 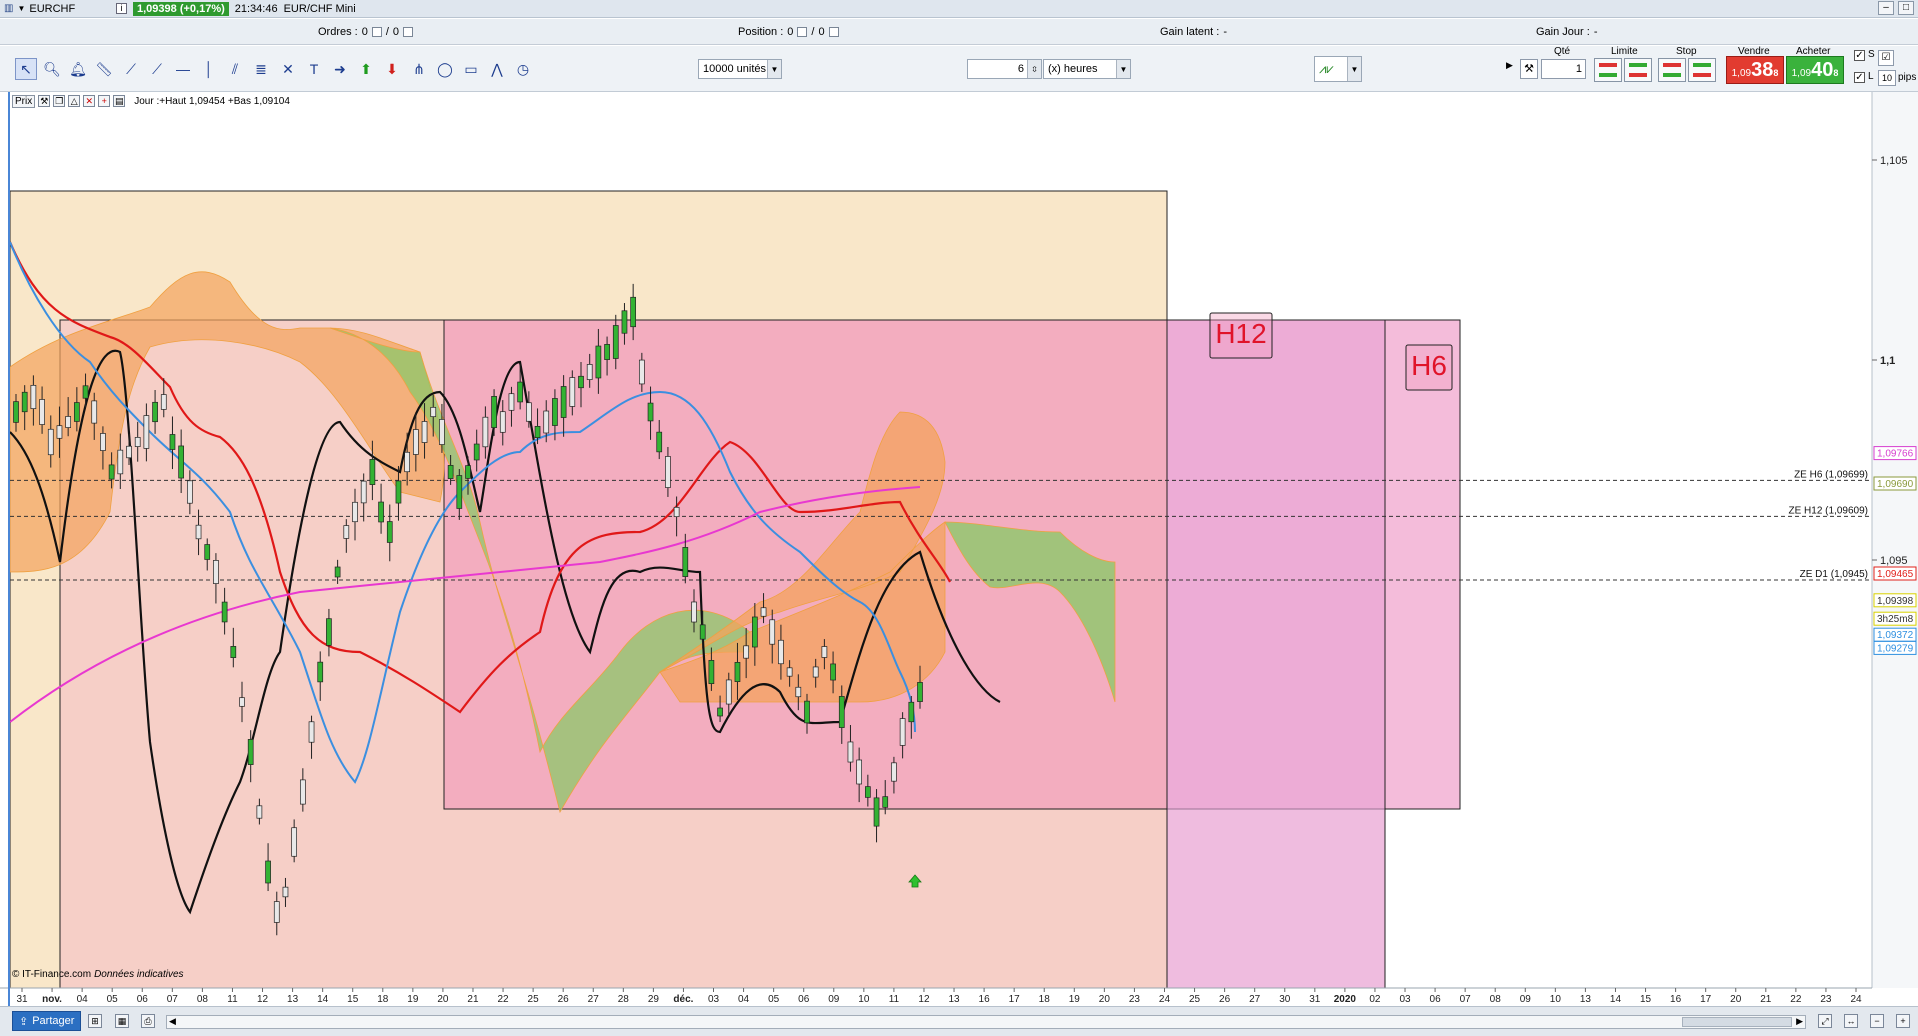 I want to click on copy-icon: ❐, so click(x=59, y=101).